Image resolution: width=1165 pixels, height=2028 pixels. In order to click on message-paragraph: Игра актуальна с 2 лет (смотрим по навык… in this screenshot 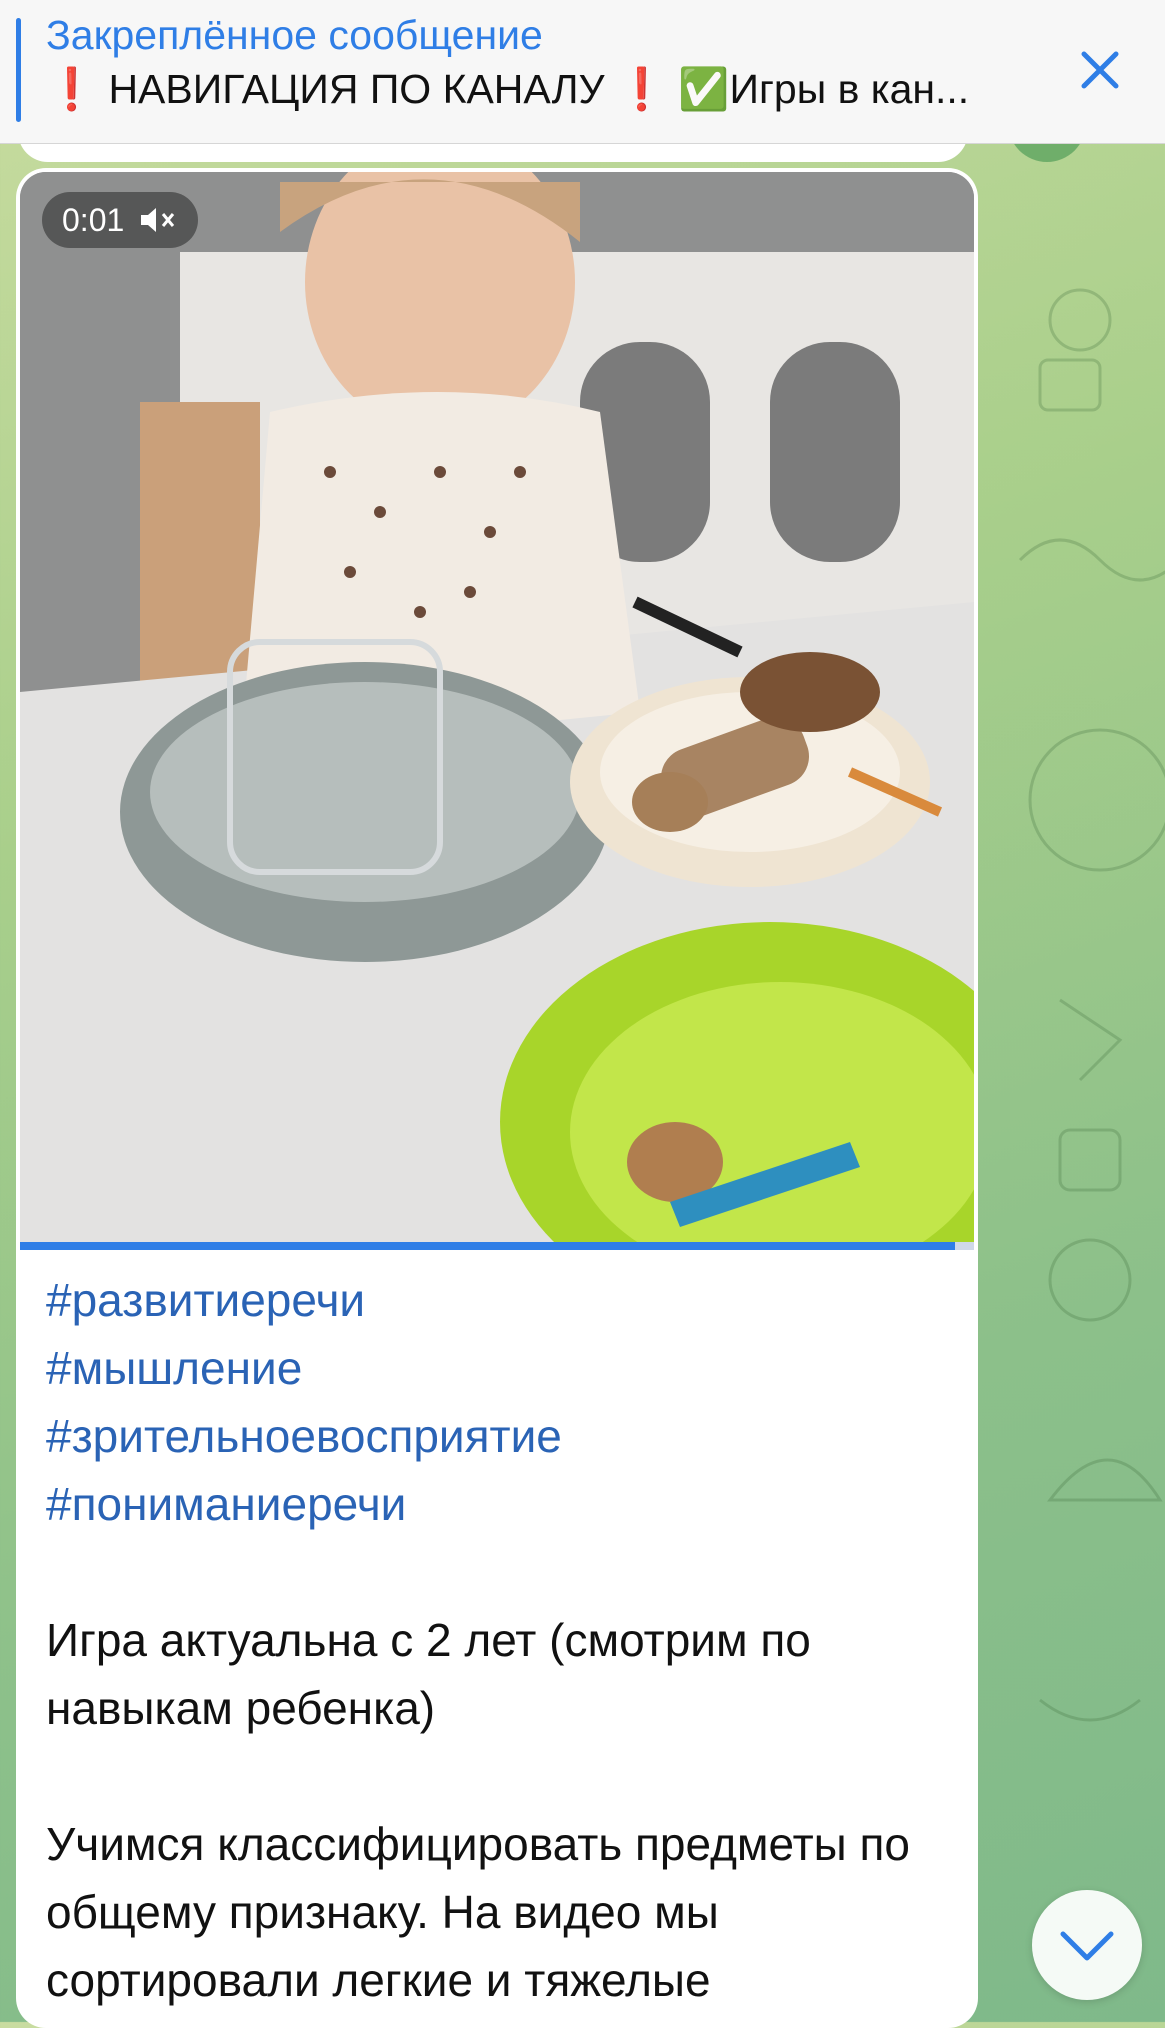, I will do `click(428, 1674)`.